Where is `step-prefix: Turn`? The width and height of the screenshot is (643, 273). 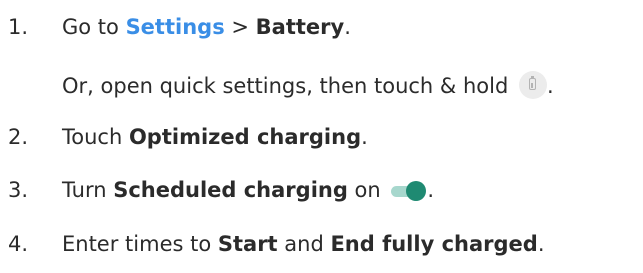
step-prefix: Turn is located at coordinates (88, 190).